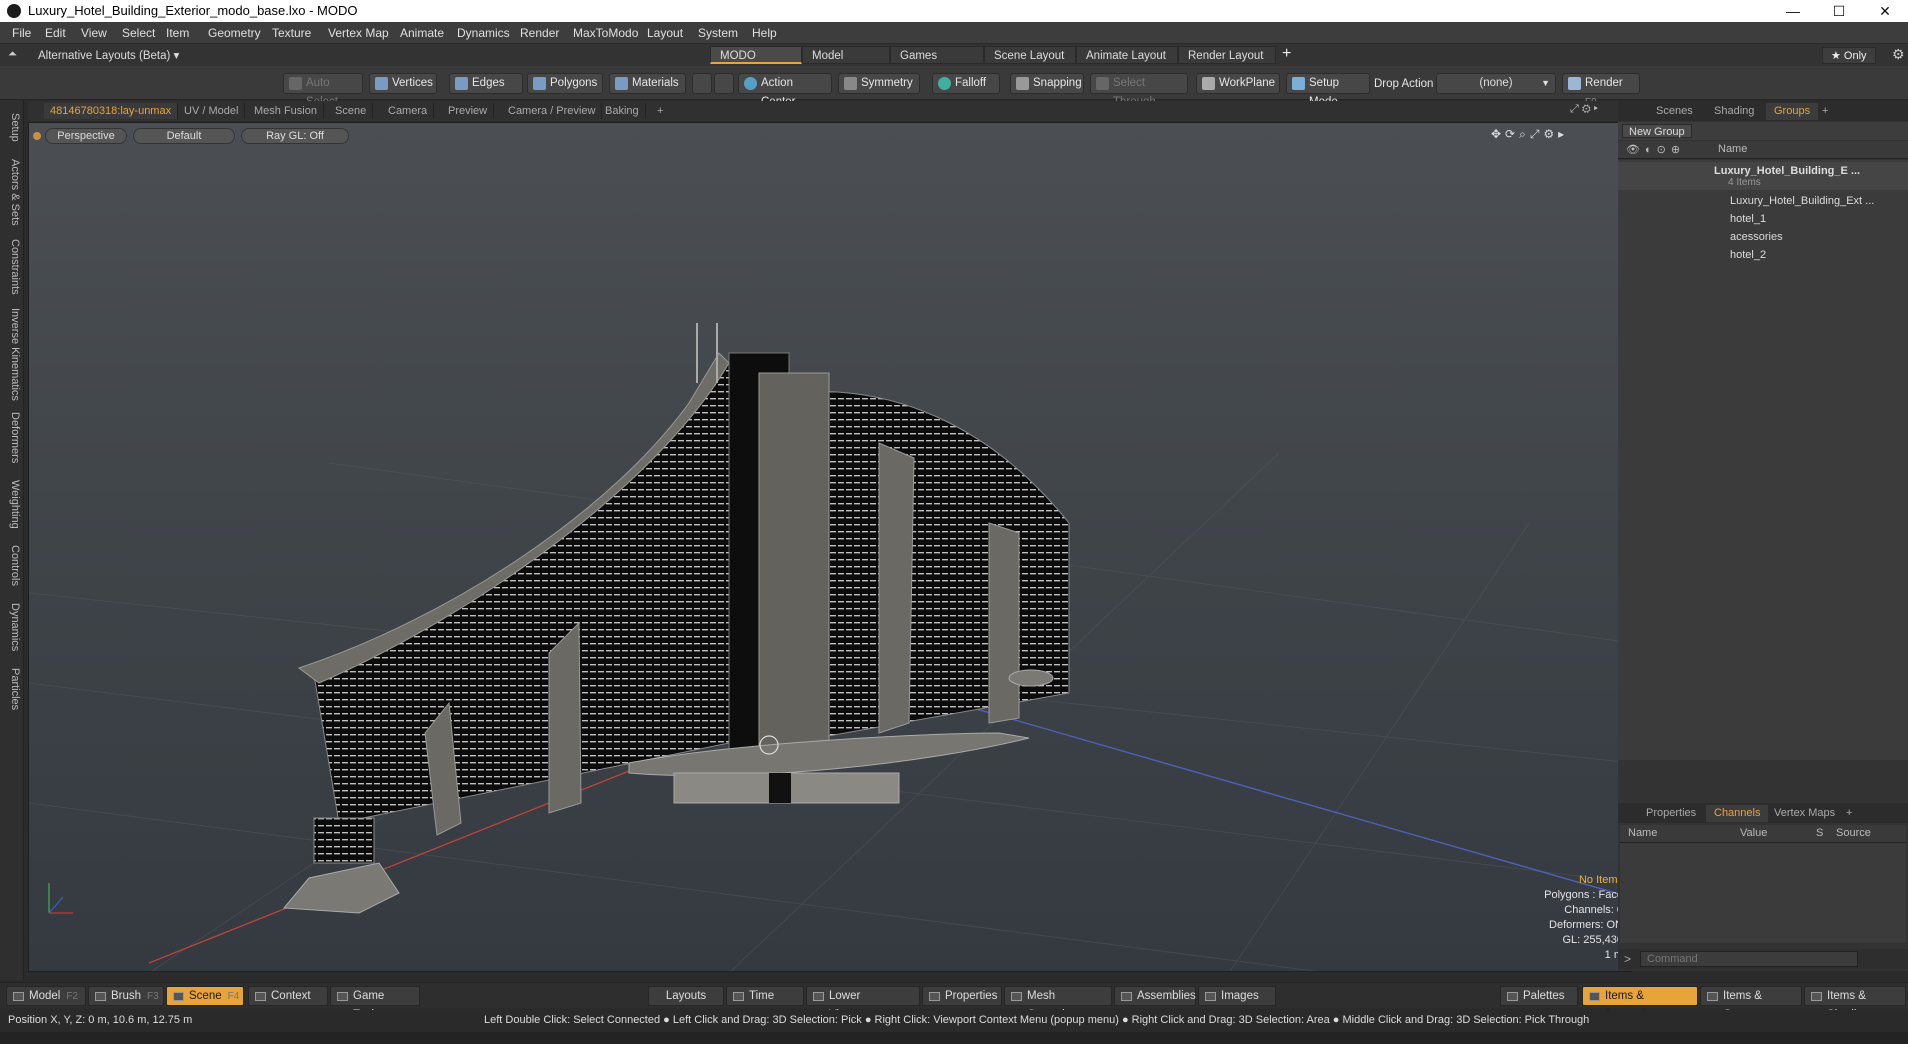 Image resolution: width=1908 pixels, height=1044 pixels. I want to click on workplane-button: WorkPlane, so click(1238, 83).